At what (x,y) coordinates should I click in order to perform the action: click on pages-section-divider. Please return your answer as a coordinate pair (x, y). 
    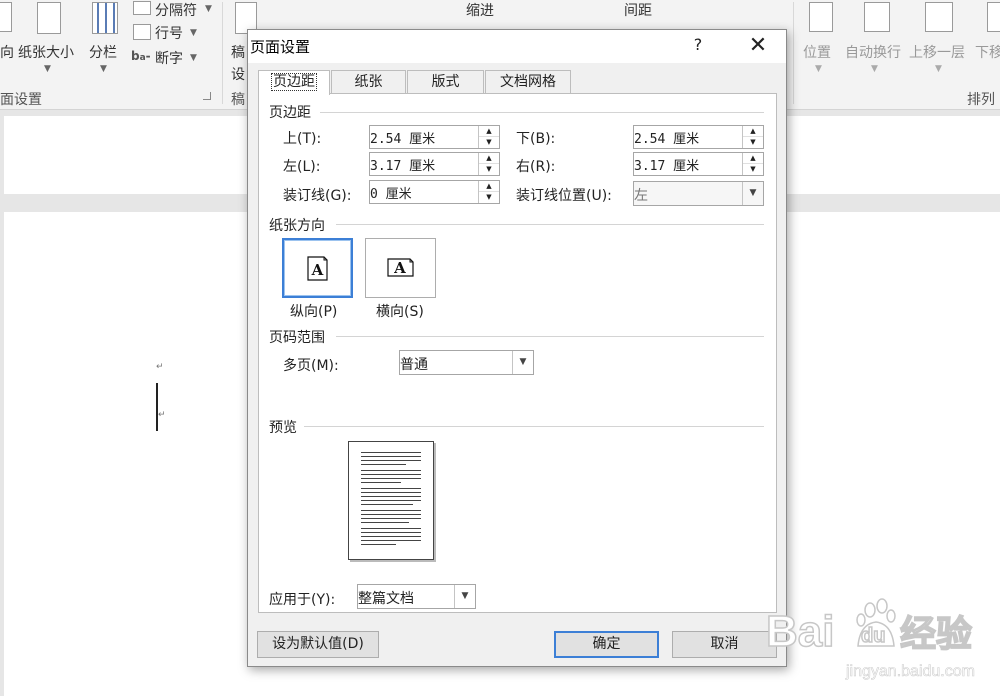
    Looking at the image, I should click on (550, 336).